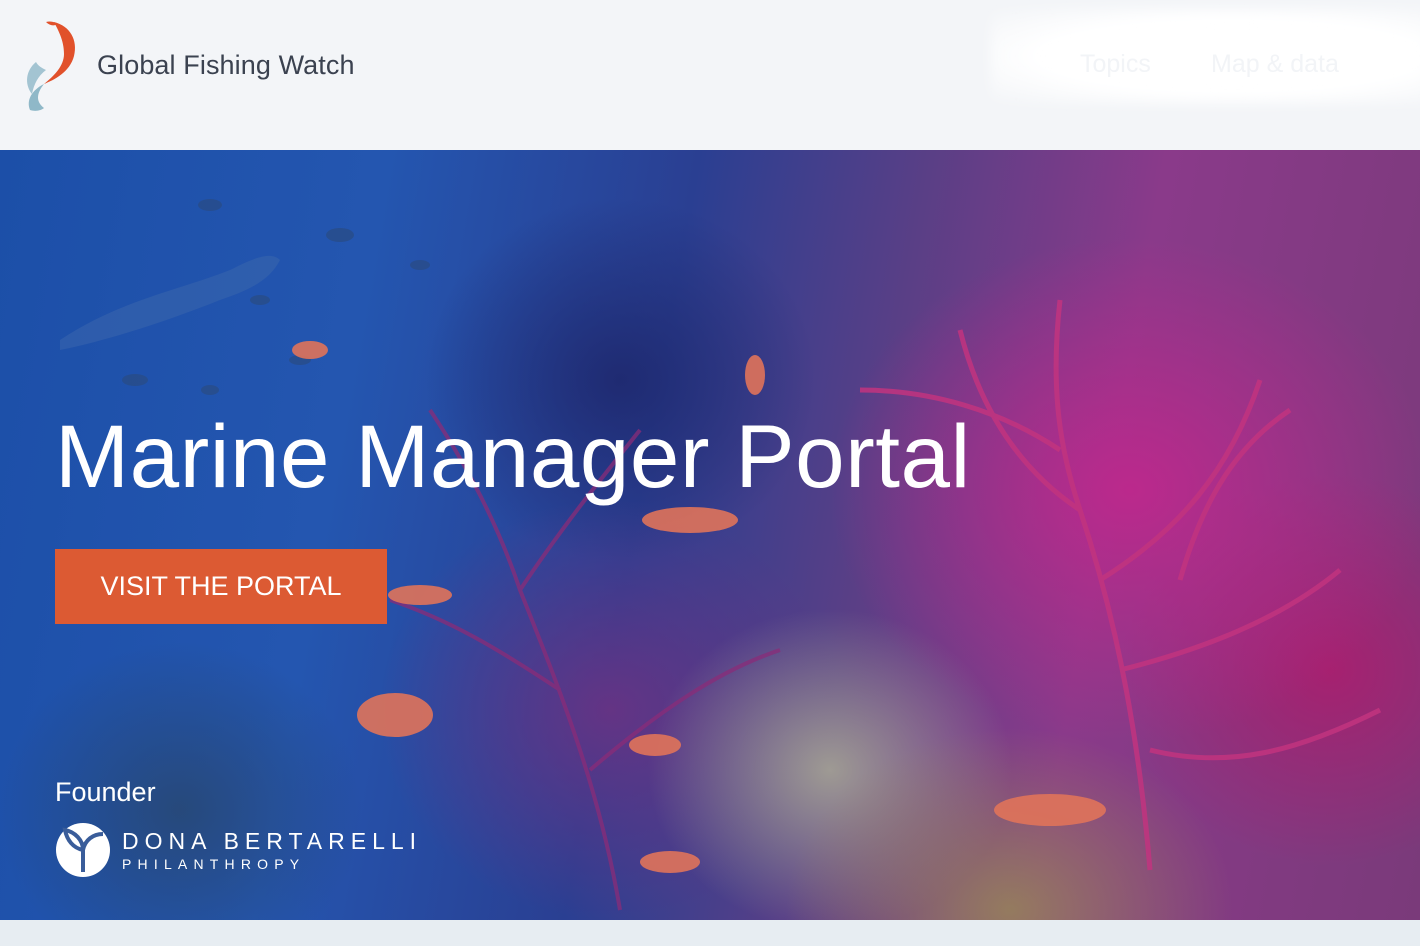  What do you see at coordinates (83, 850) in the screenshot?
I see `leaf-circle-icon` at bounding box center [83, 850].